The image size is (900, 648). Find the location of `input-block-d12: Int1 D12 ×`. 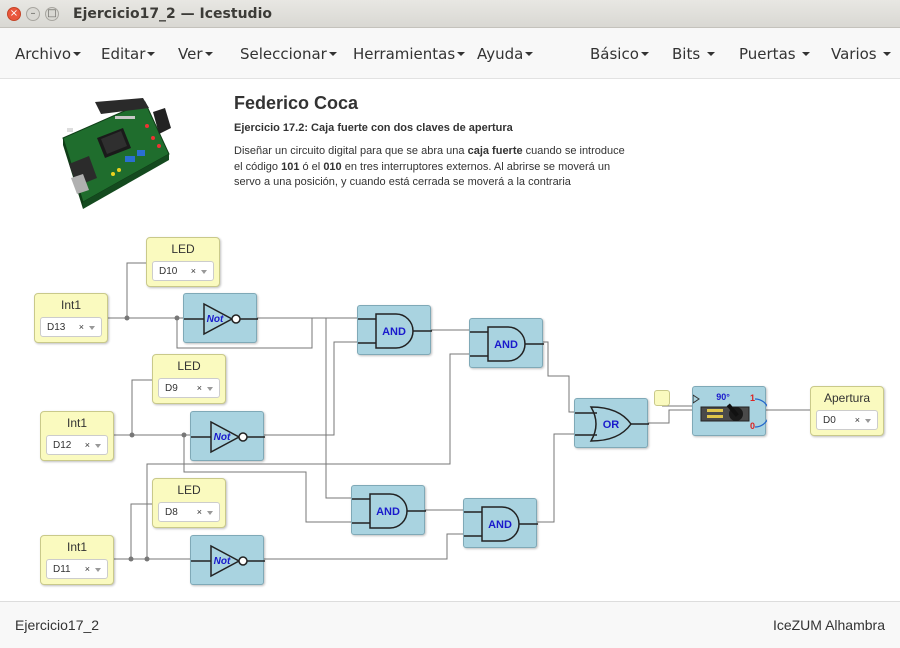

input-block-d12: Int1 D12 × is located at coordinates (77, 436).